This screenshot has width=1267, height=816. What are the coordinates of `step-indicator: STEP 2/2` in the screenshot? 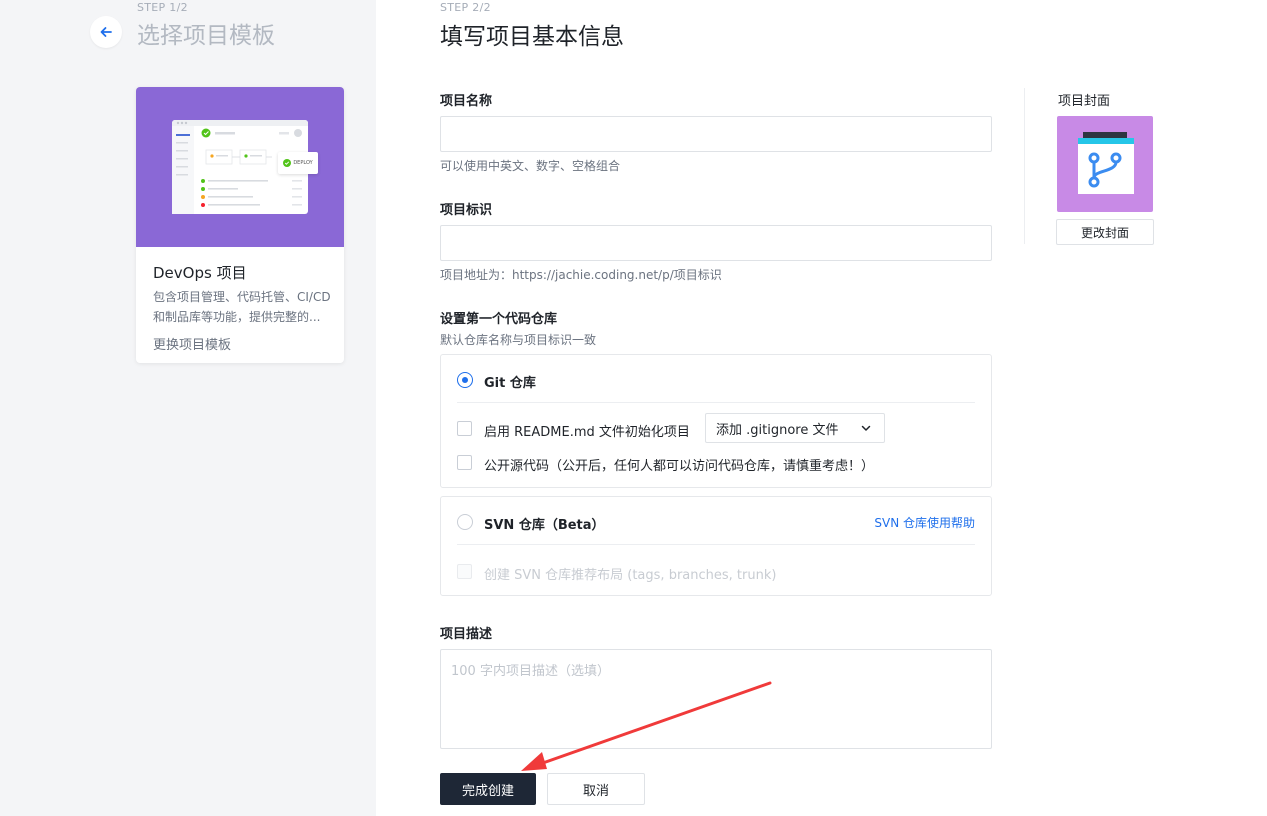 It's located at (465, 7).